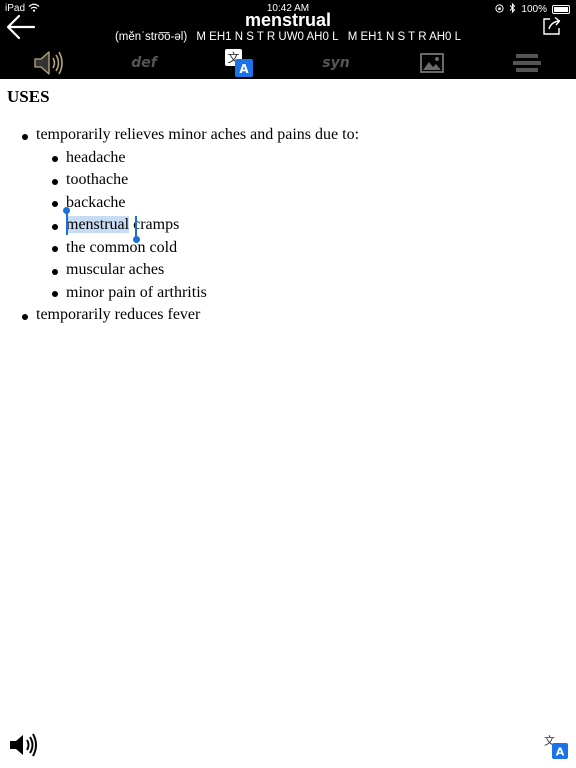 The image size is (576, 768). What do you see at coordinates (136, 292) in the screenshot?
I see `list-item: minor pain of arthritis` at bounding box center [136, 292].